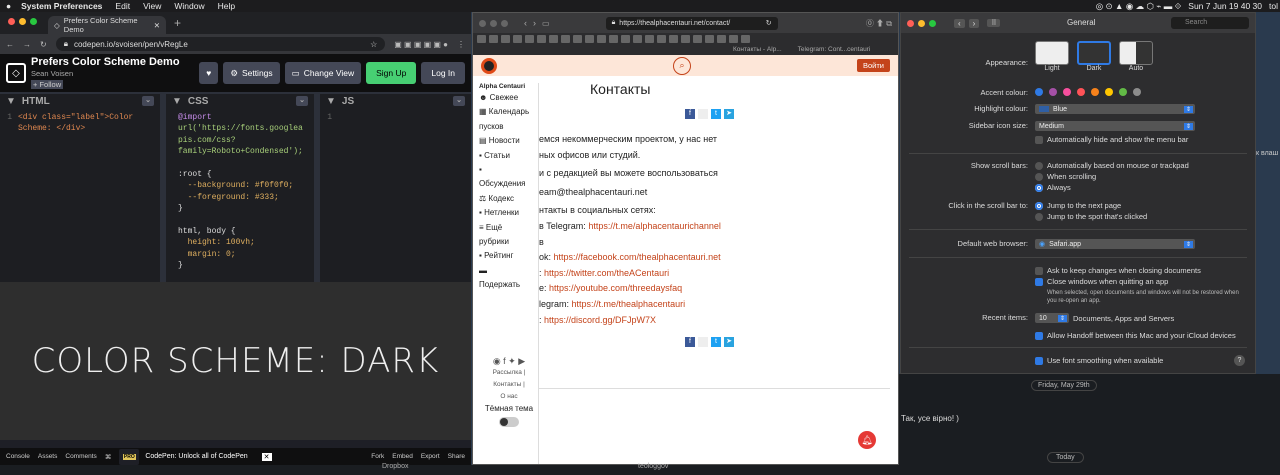 The width and height of the screenshot is (1280, 475). I want to click on forward-icon: →, so click(27, 44).